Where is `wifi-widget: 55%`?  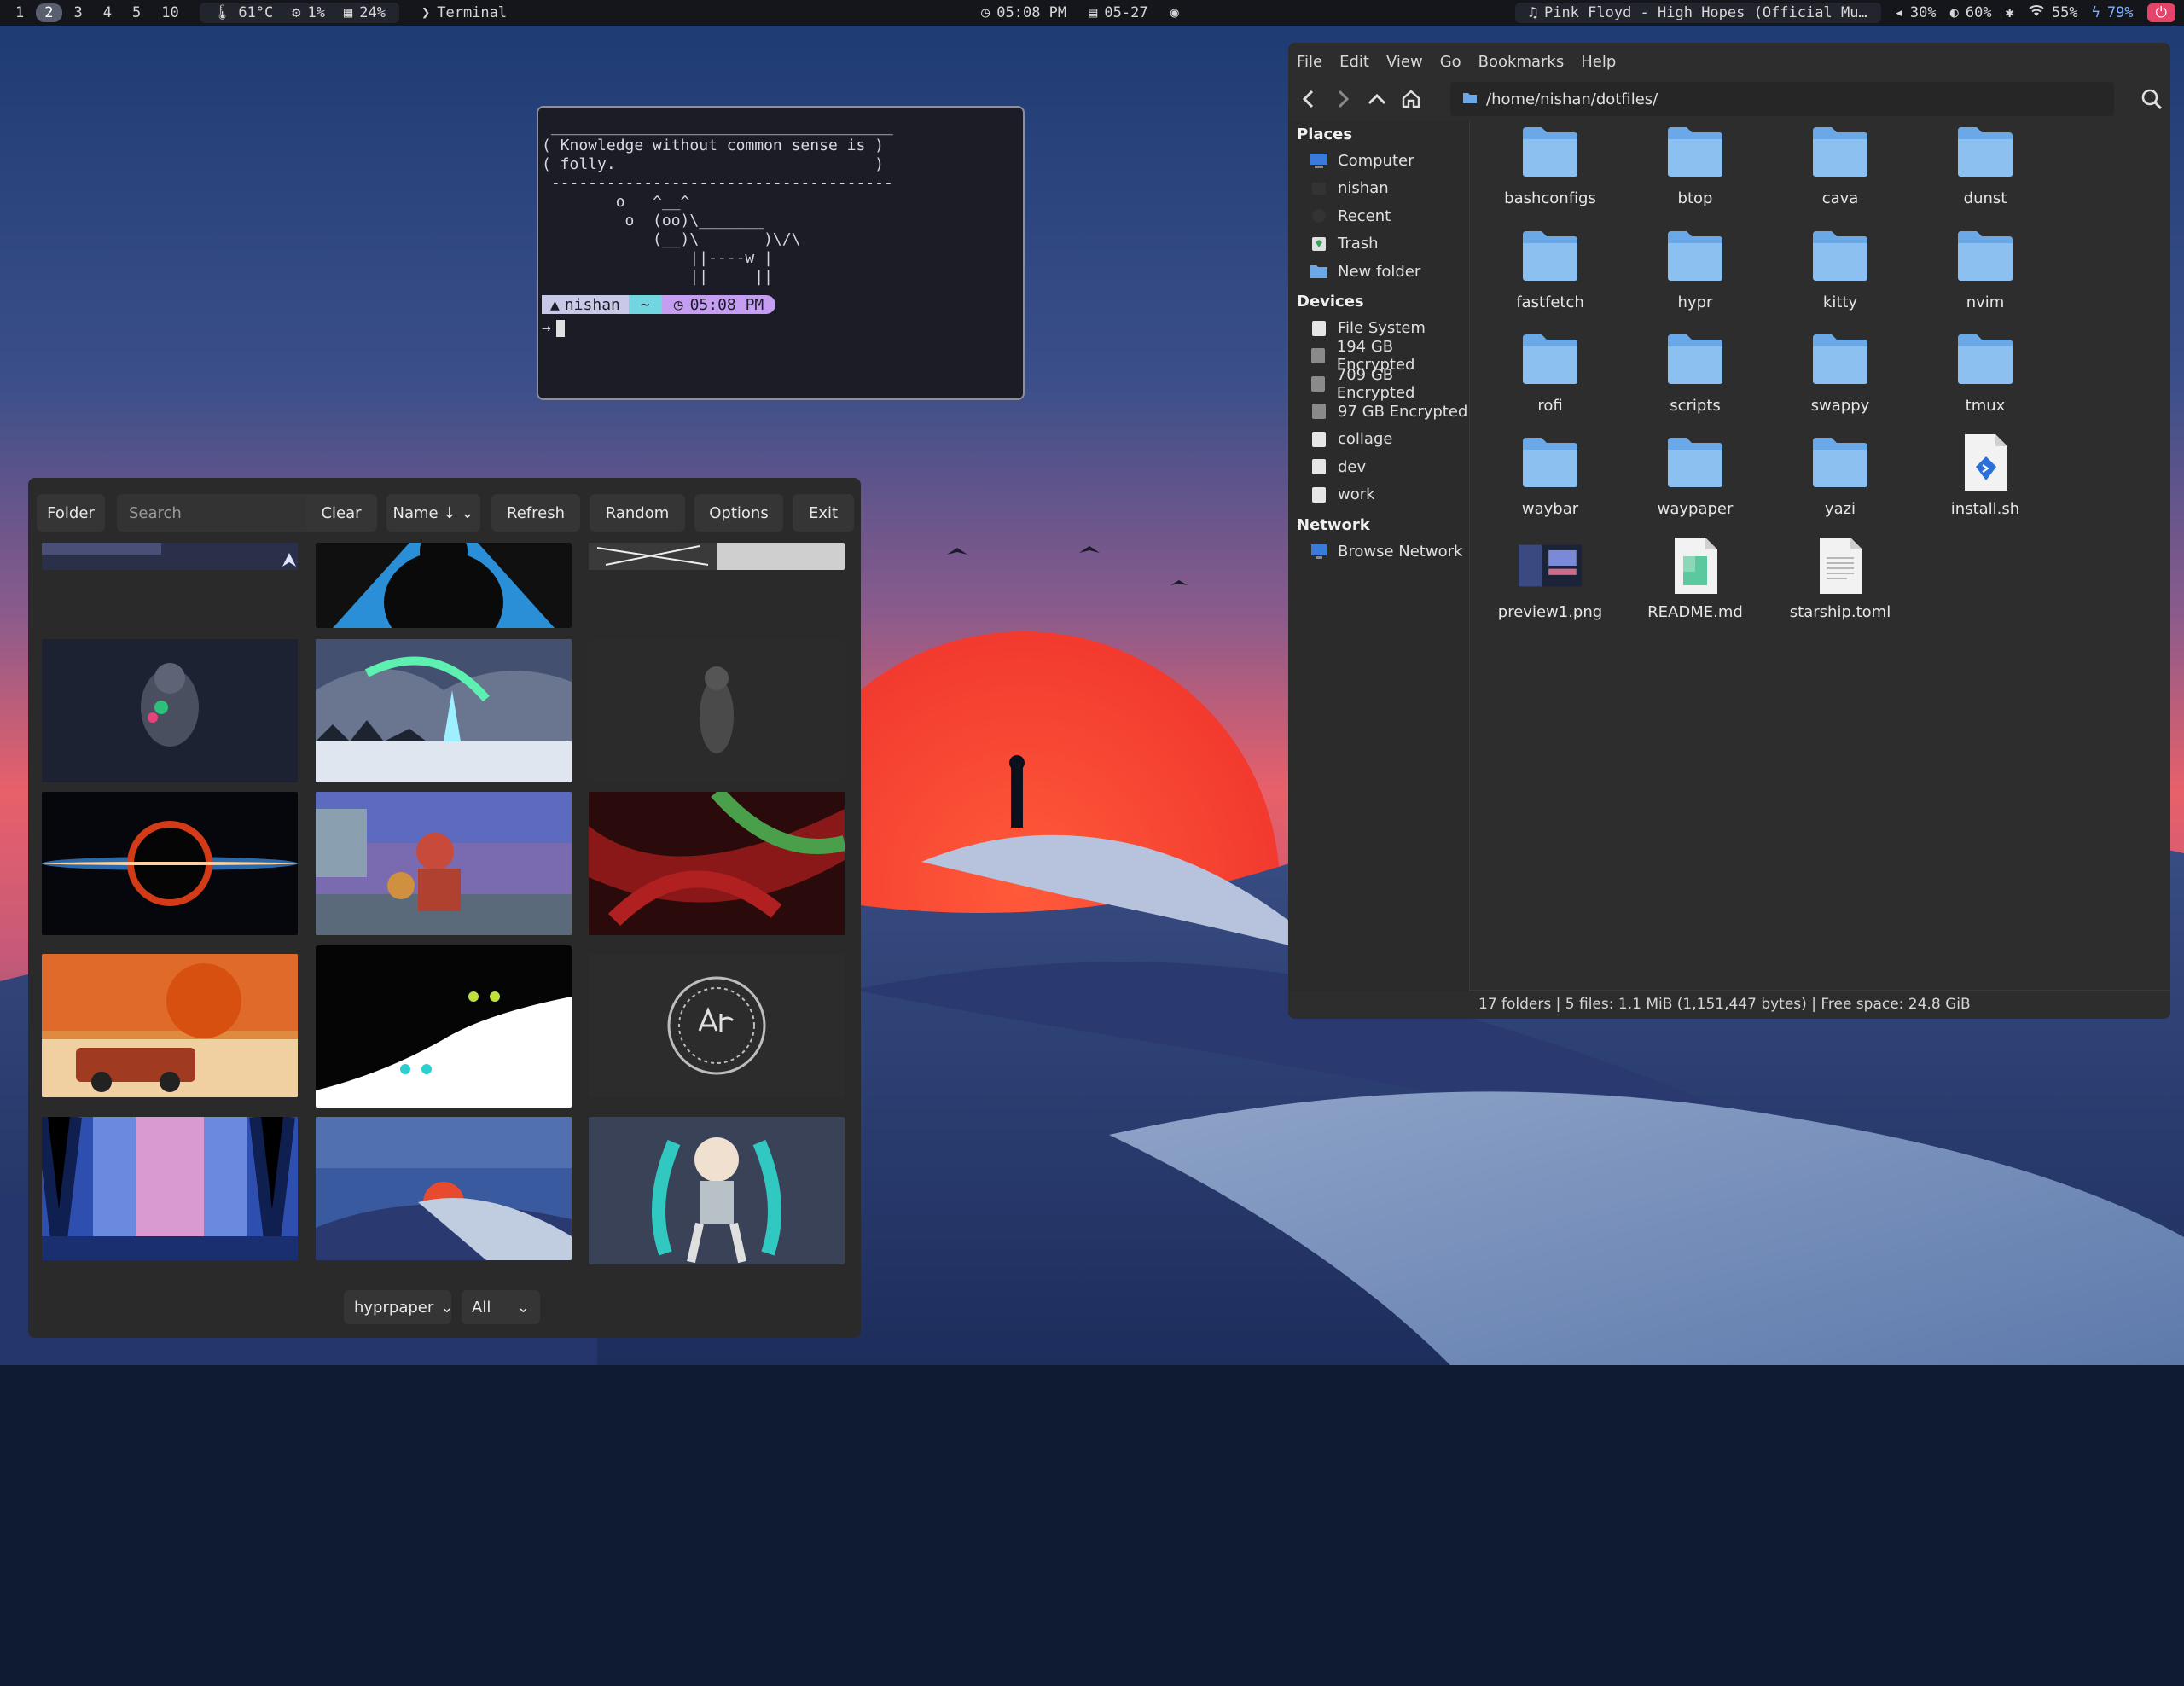
wifi-widget: 55% is located at coordinates (2053, 13).